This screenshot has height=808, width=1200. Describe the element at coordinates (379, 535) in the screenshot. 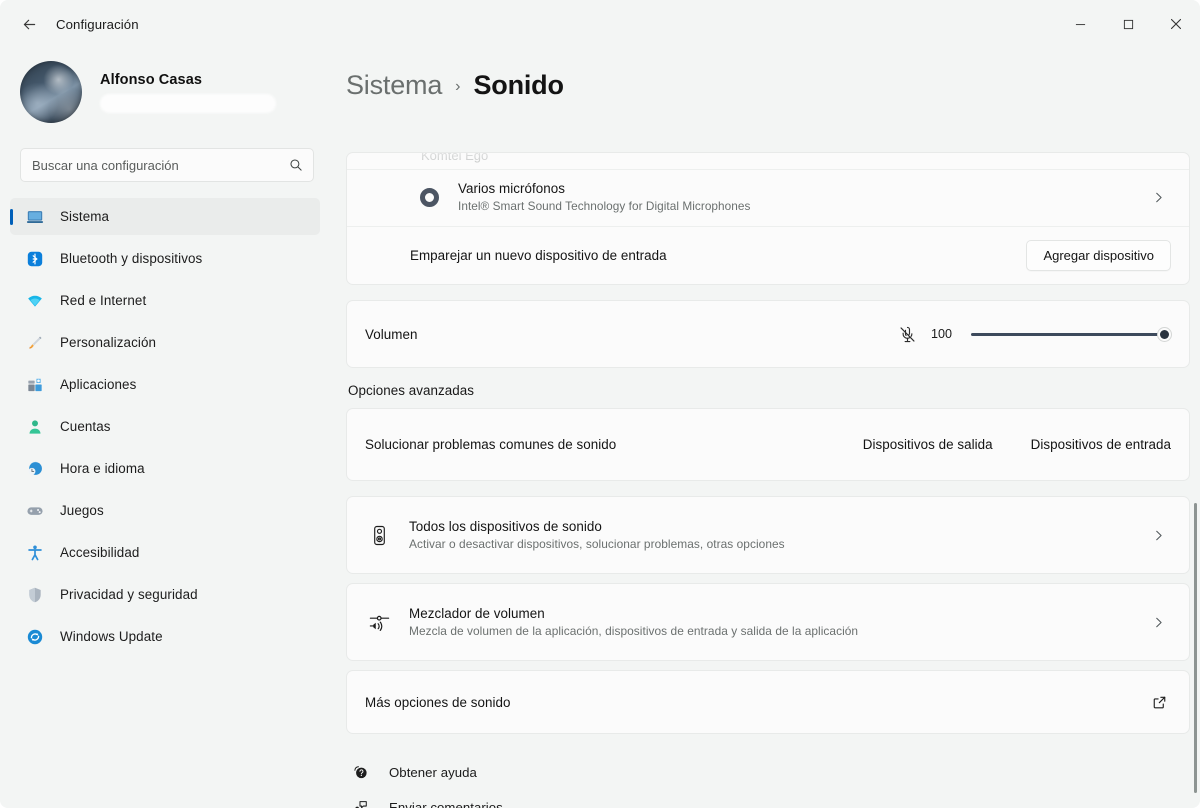

I see `speaker-device-icon` at that location.